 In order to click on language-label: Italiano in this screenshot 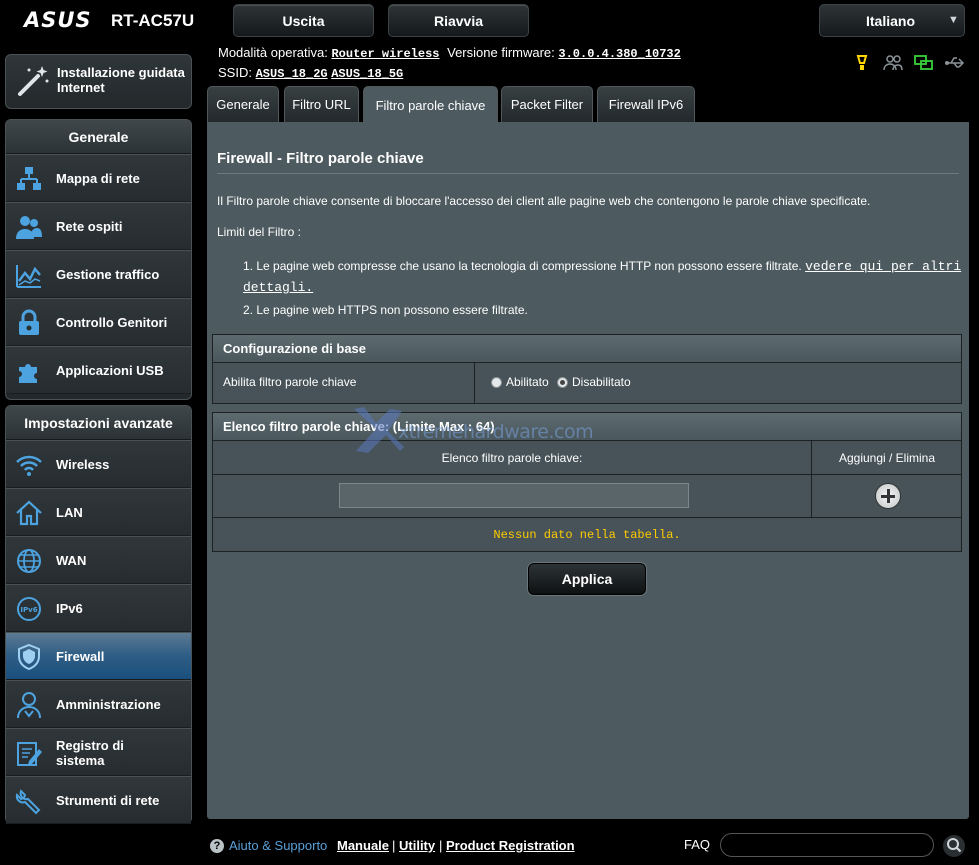, I will do `click(891, 21)`.